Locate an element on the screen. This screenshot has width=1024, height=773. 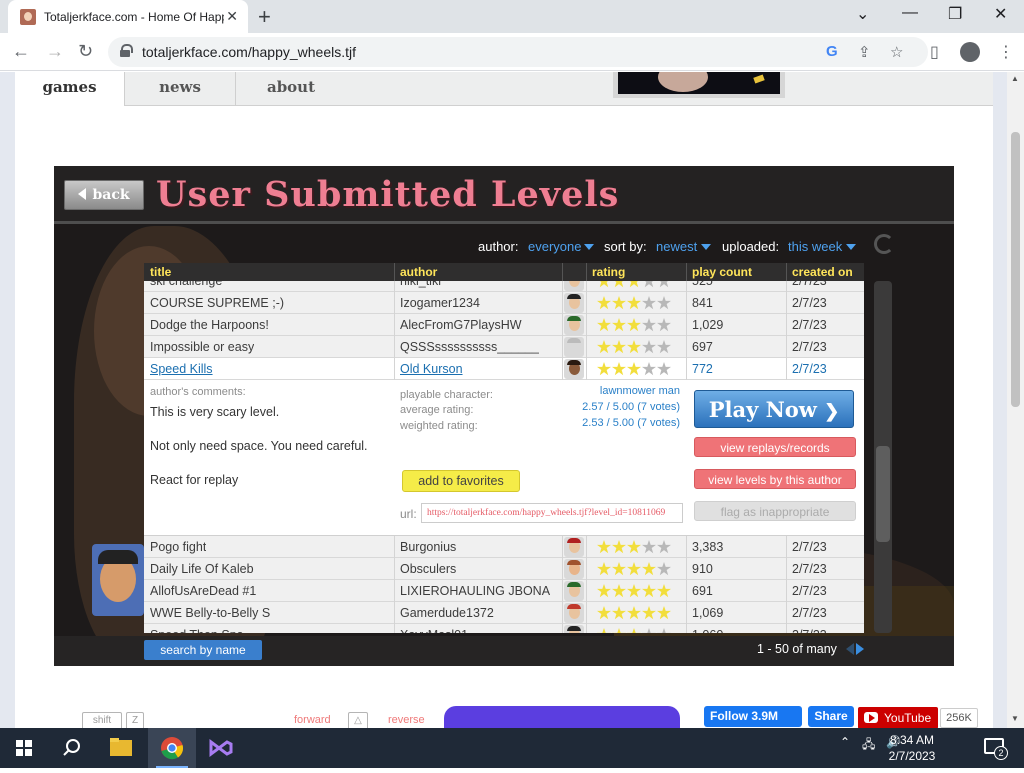
system-clock: 8:34 AM 2/7/2023 is located at coordinates (912, 748).